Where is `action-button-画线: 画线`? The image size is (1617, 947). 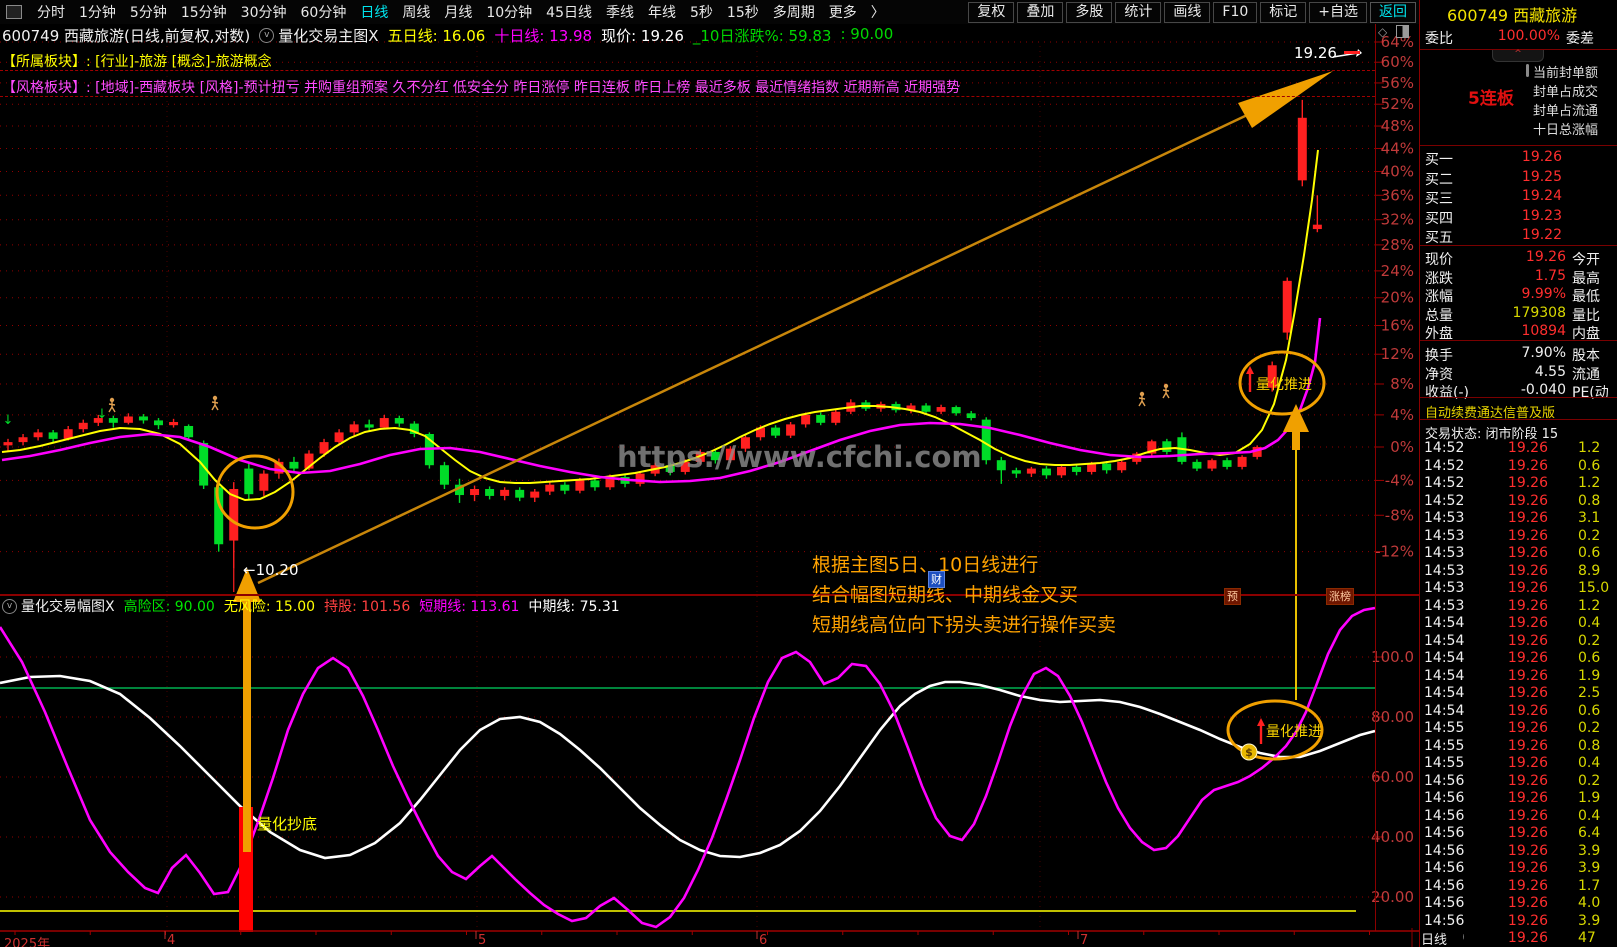 action-button-画线: 画线 is located at coordinates (1187, 12).